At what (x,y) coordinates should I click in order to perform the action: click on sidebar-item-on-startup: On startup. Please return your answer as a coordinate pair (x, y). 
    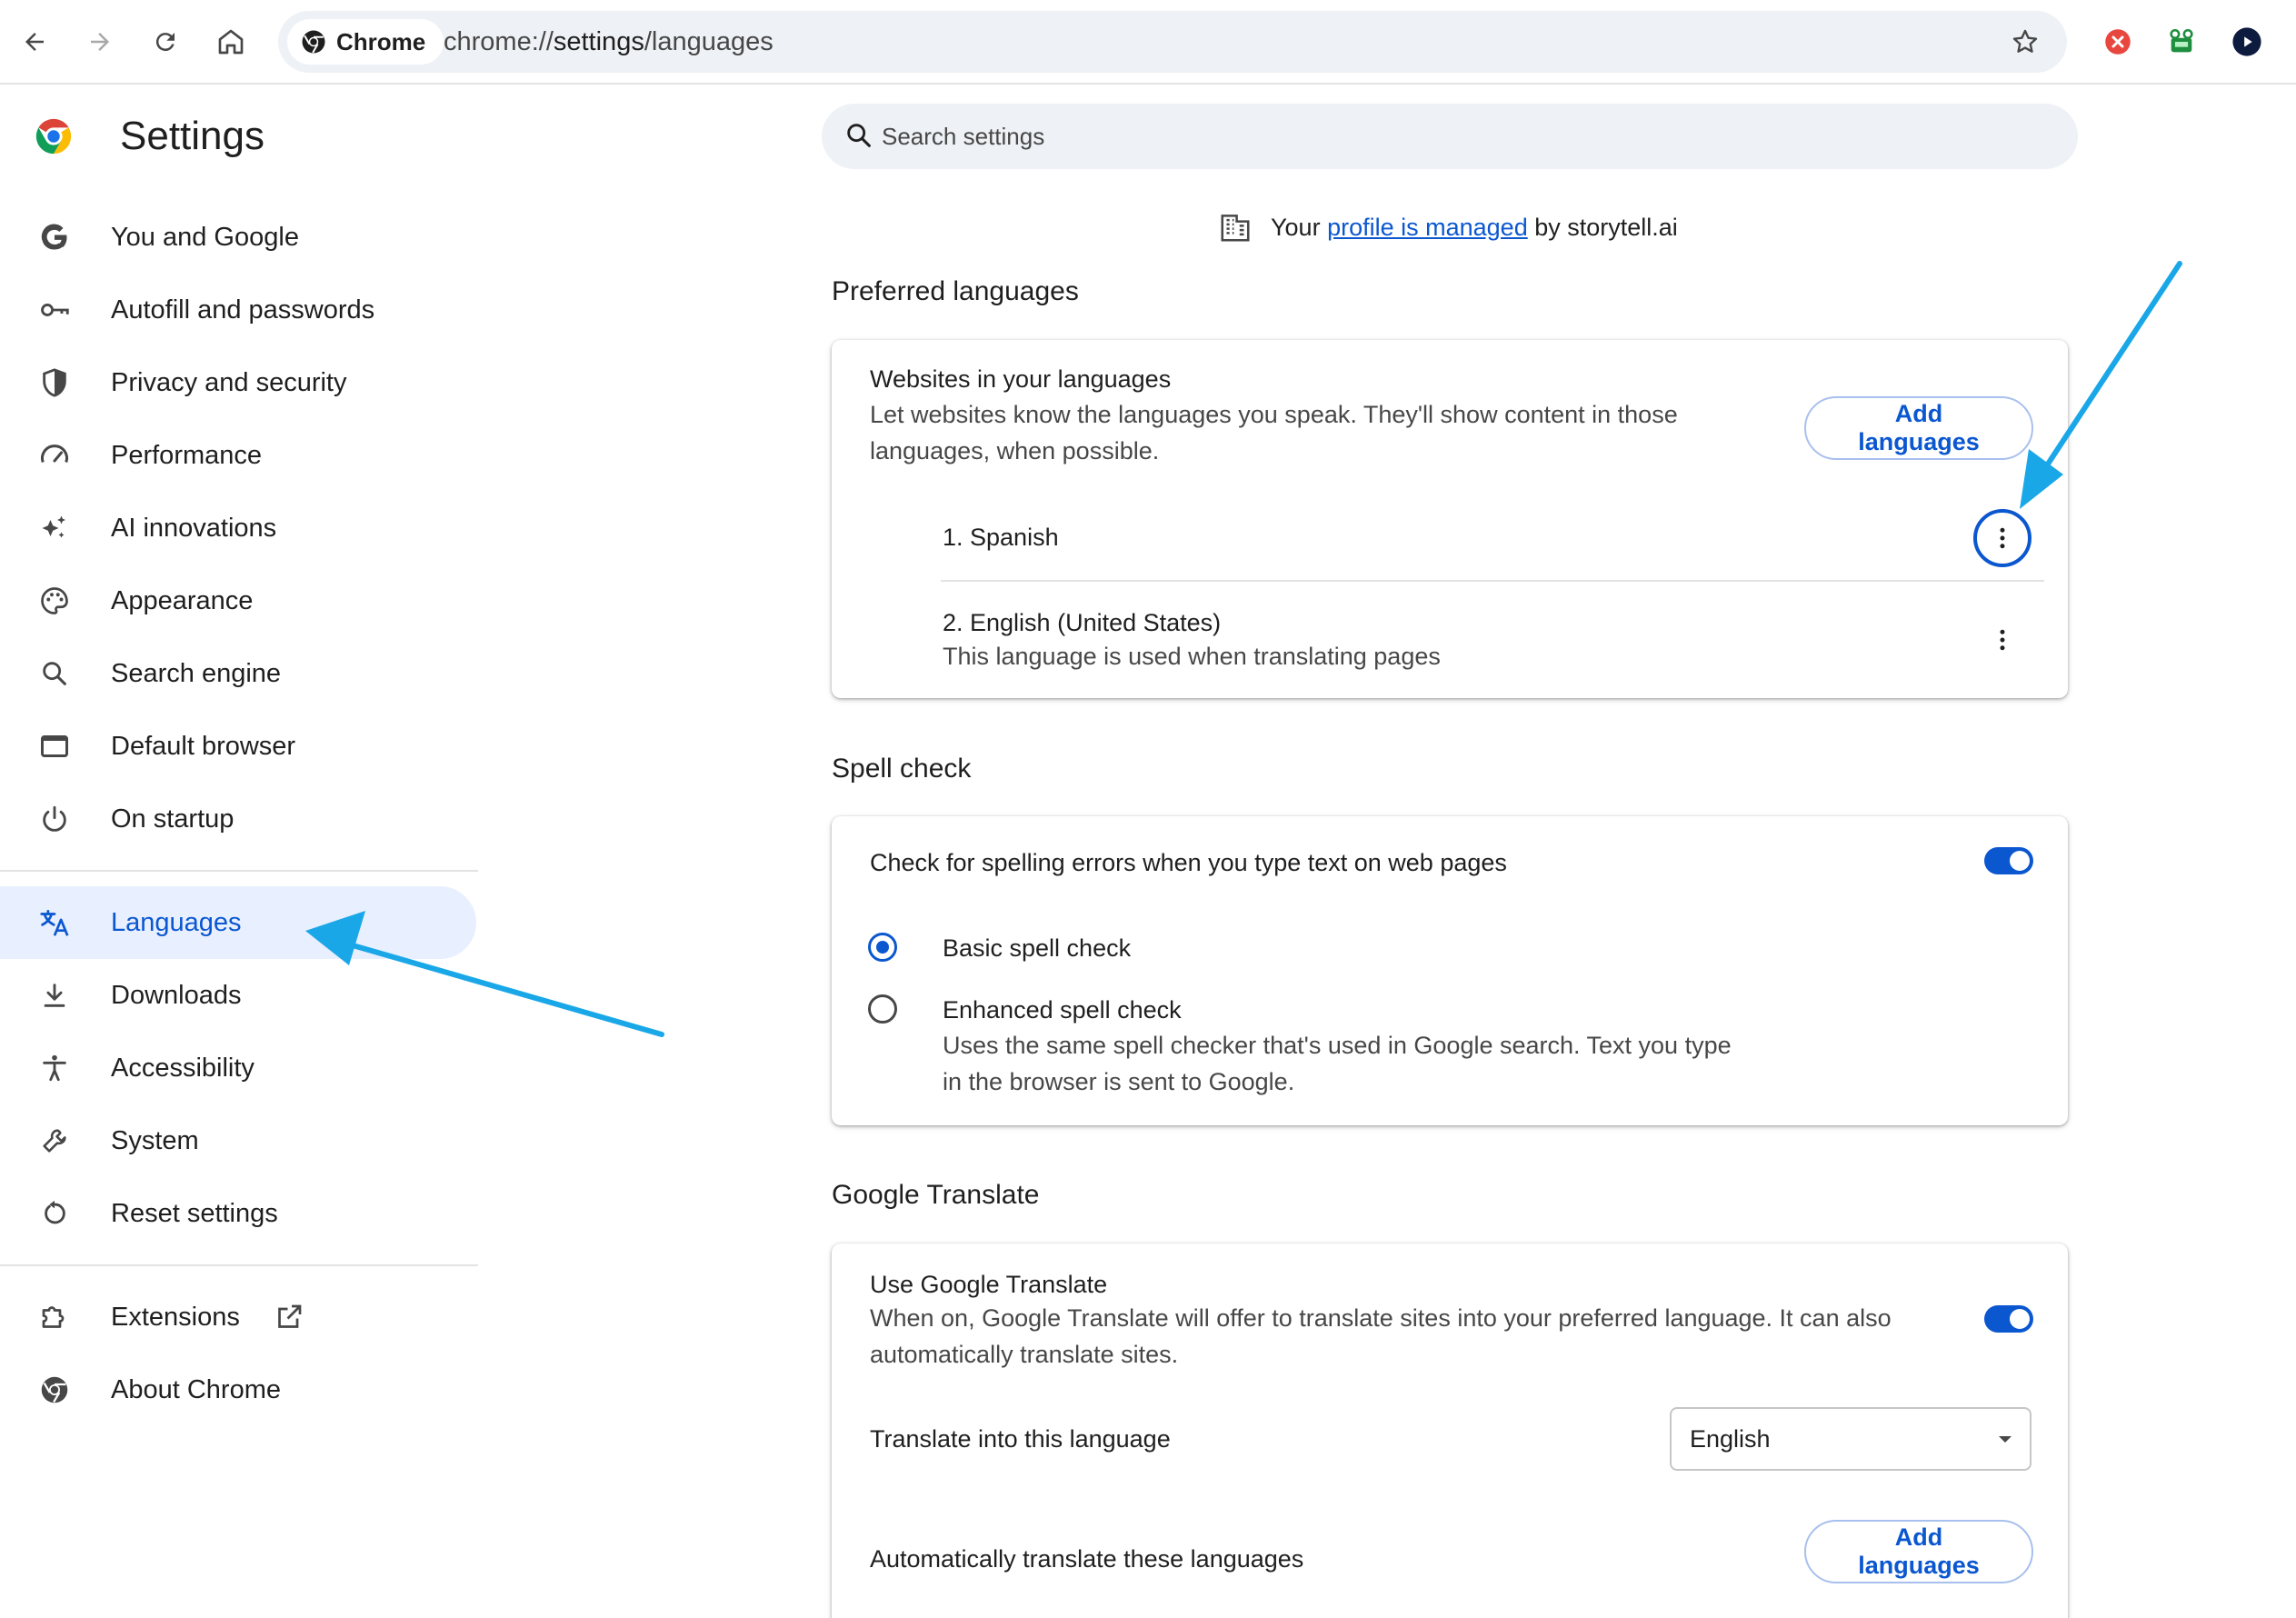
    Looking at the image, I should click on (238, 819).